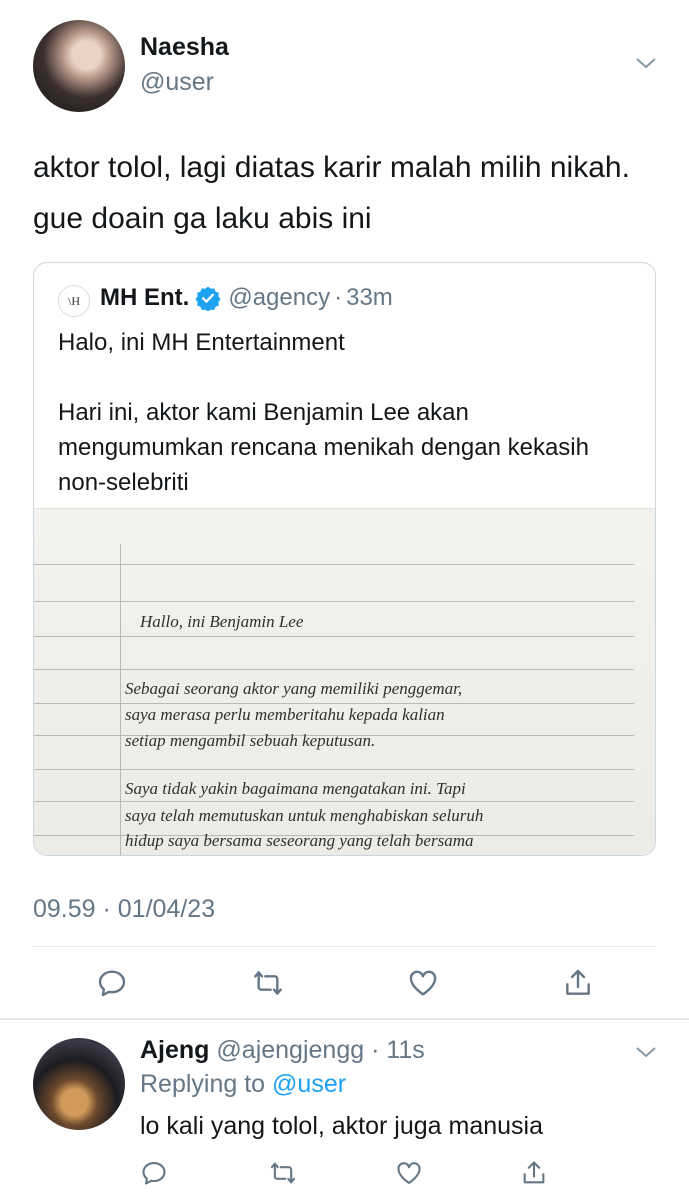 This screenshot has height=1200, width=689. Describe the element at coordinates (79, 1084) in the screenshot. I see `reply-author-avatar` at that location.